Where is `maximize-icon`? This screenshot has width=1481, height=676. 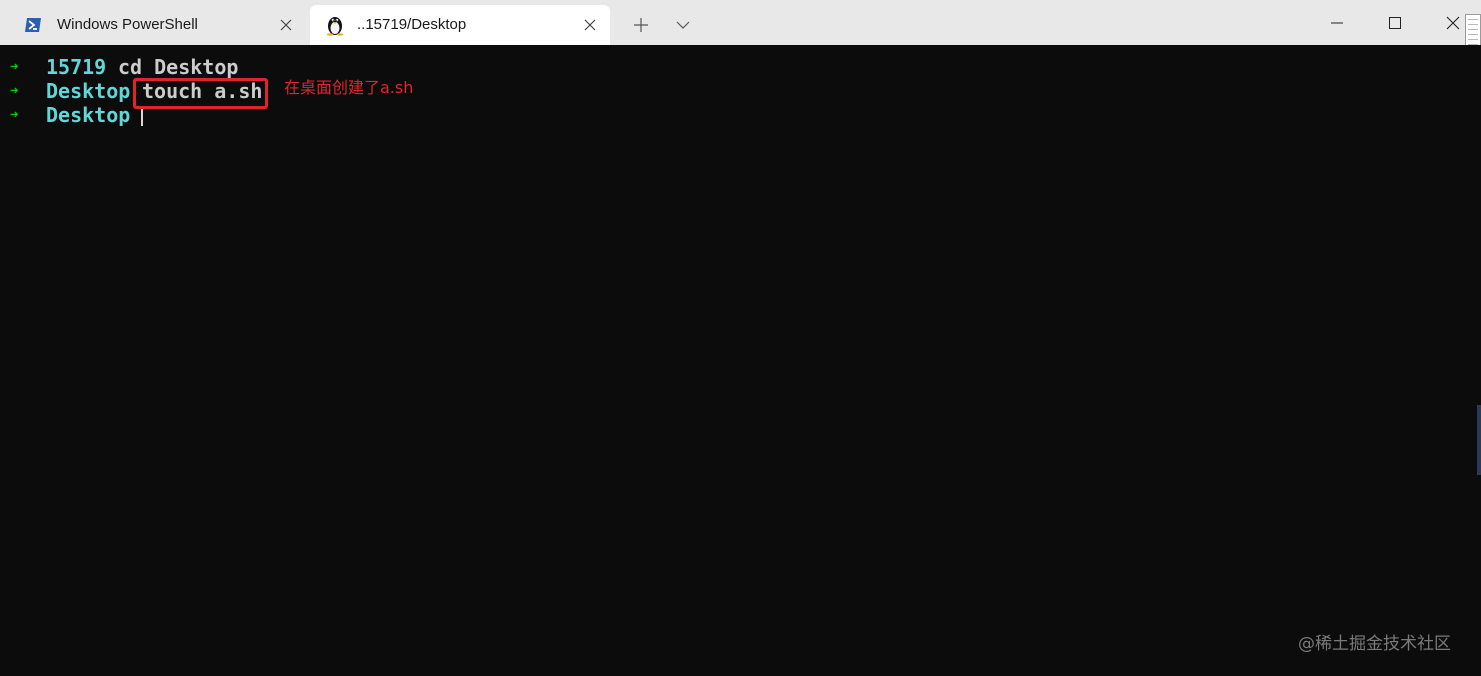 maximize-icon is located at coordinates (1395, 22).